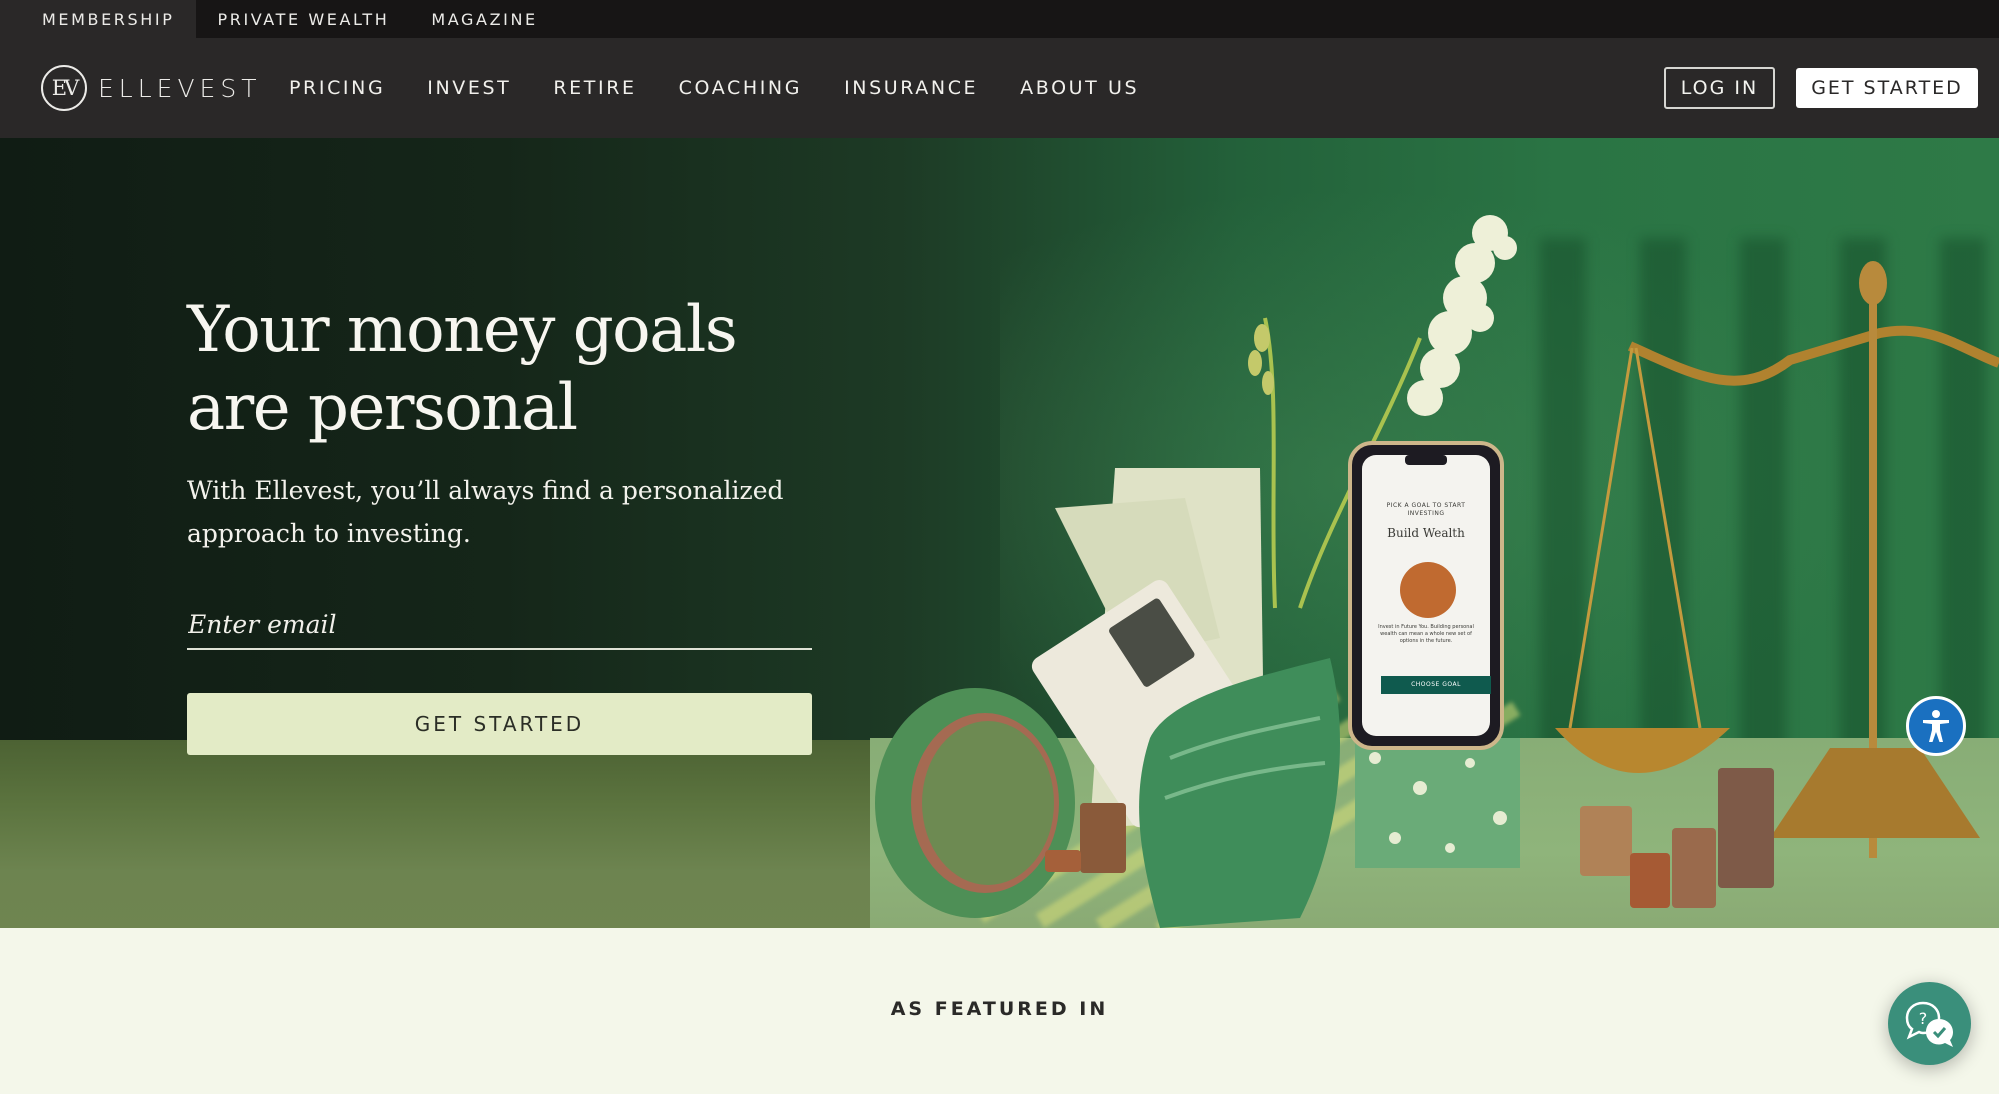  What do you see at coordinates (499, 724) in the screenshot?
I see `hero-get-started-button: GET STARTED` at bounding box center [499, 724].